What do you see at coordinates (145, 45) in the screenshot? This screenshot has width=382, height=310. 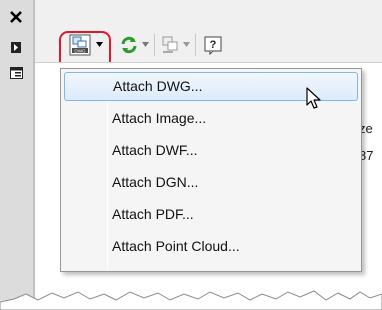 I see `refresh-dropdown-arrow-icon` at bounding box center [145, 45].